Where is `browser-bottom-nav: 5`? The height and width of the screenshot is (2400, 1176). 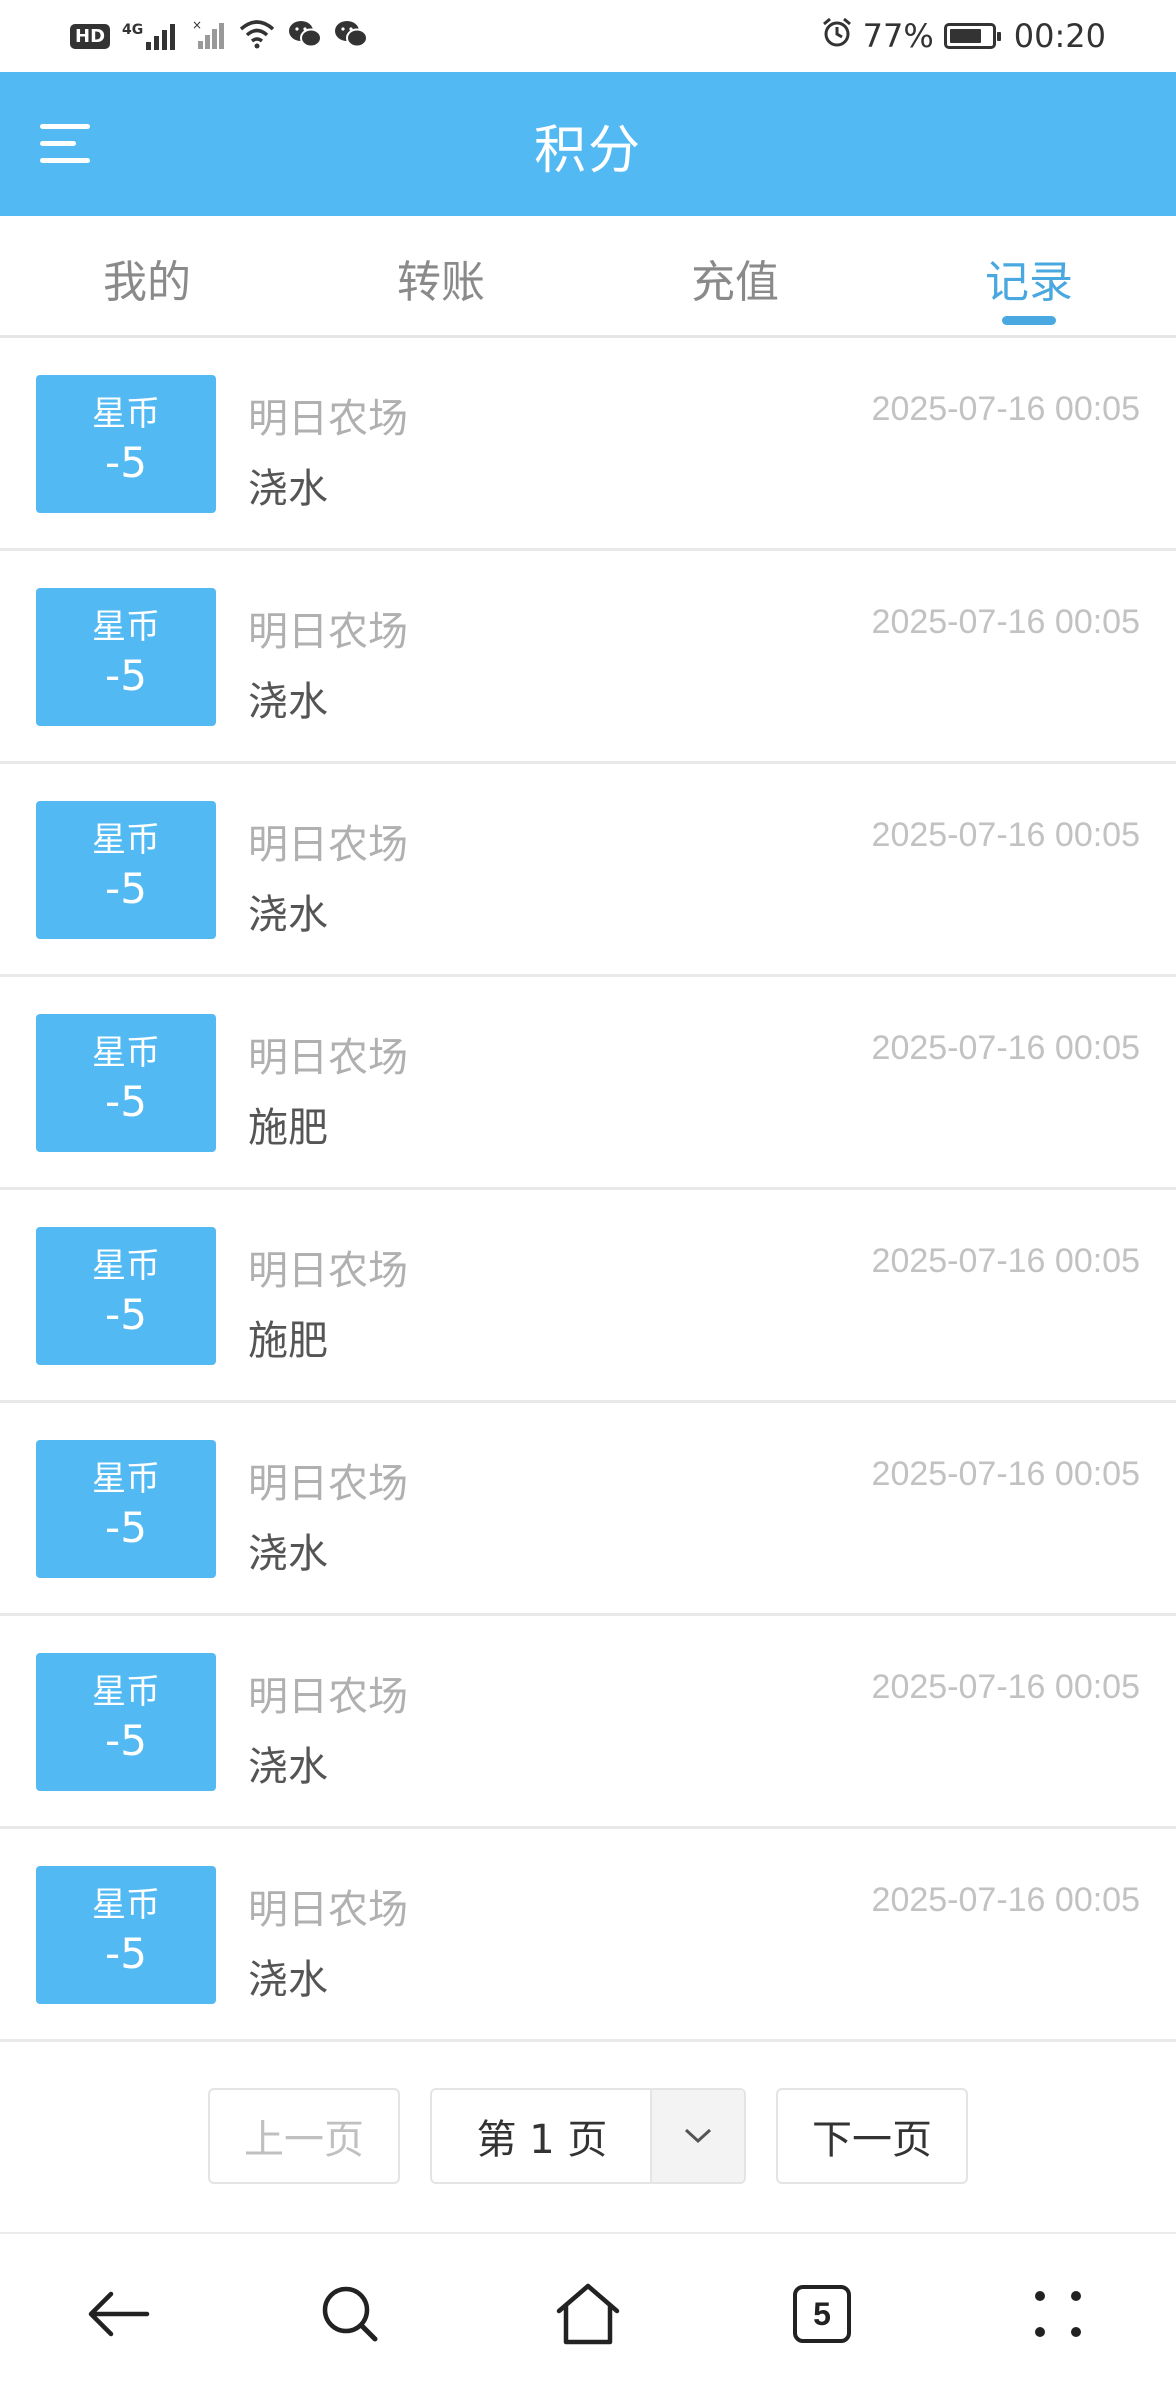
browser-bottom-nav: 5 is located at coordinates (588, 2316).